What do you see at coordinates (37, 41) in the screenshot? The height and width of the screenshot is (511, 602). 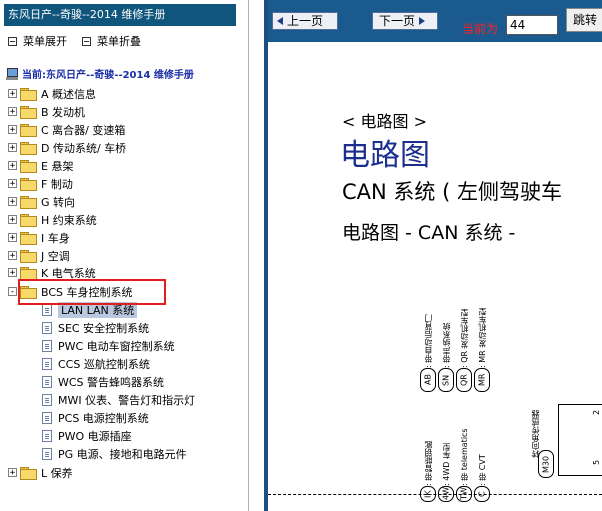 I see `expand-all-button: 菜单展开` at bounding box center [37, 41].